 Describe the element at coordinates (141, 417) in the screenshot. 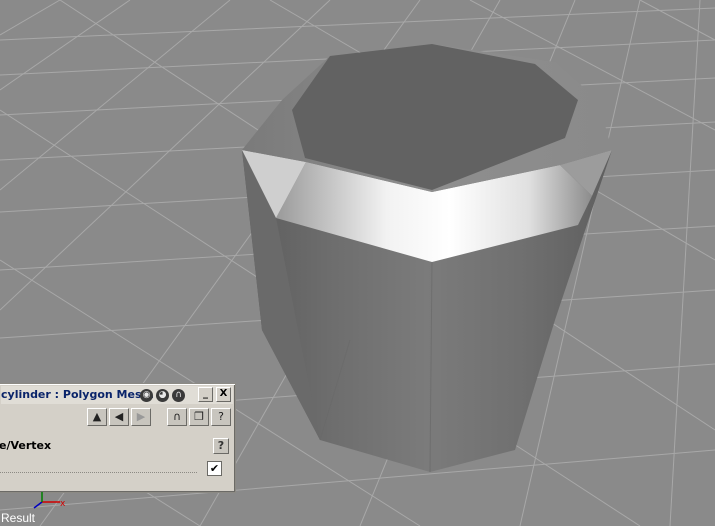

I see `forward-arrow-button: ▶` at that location.